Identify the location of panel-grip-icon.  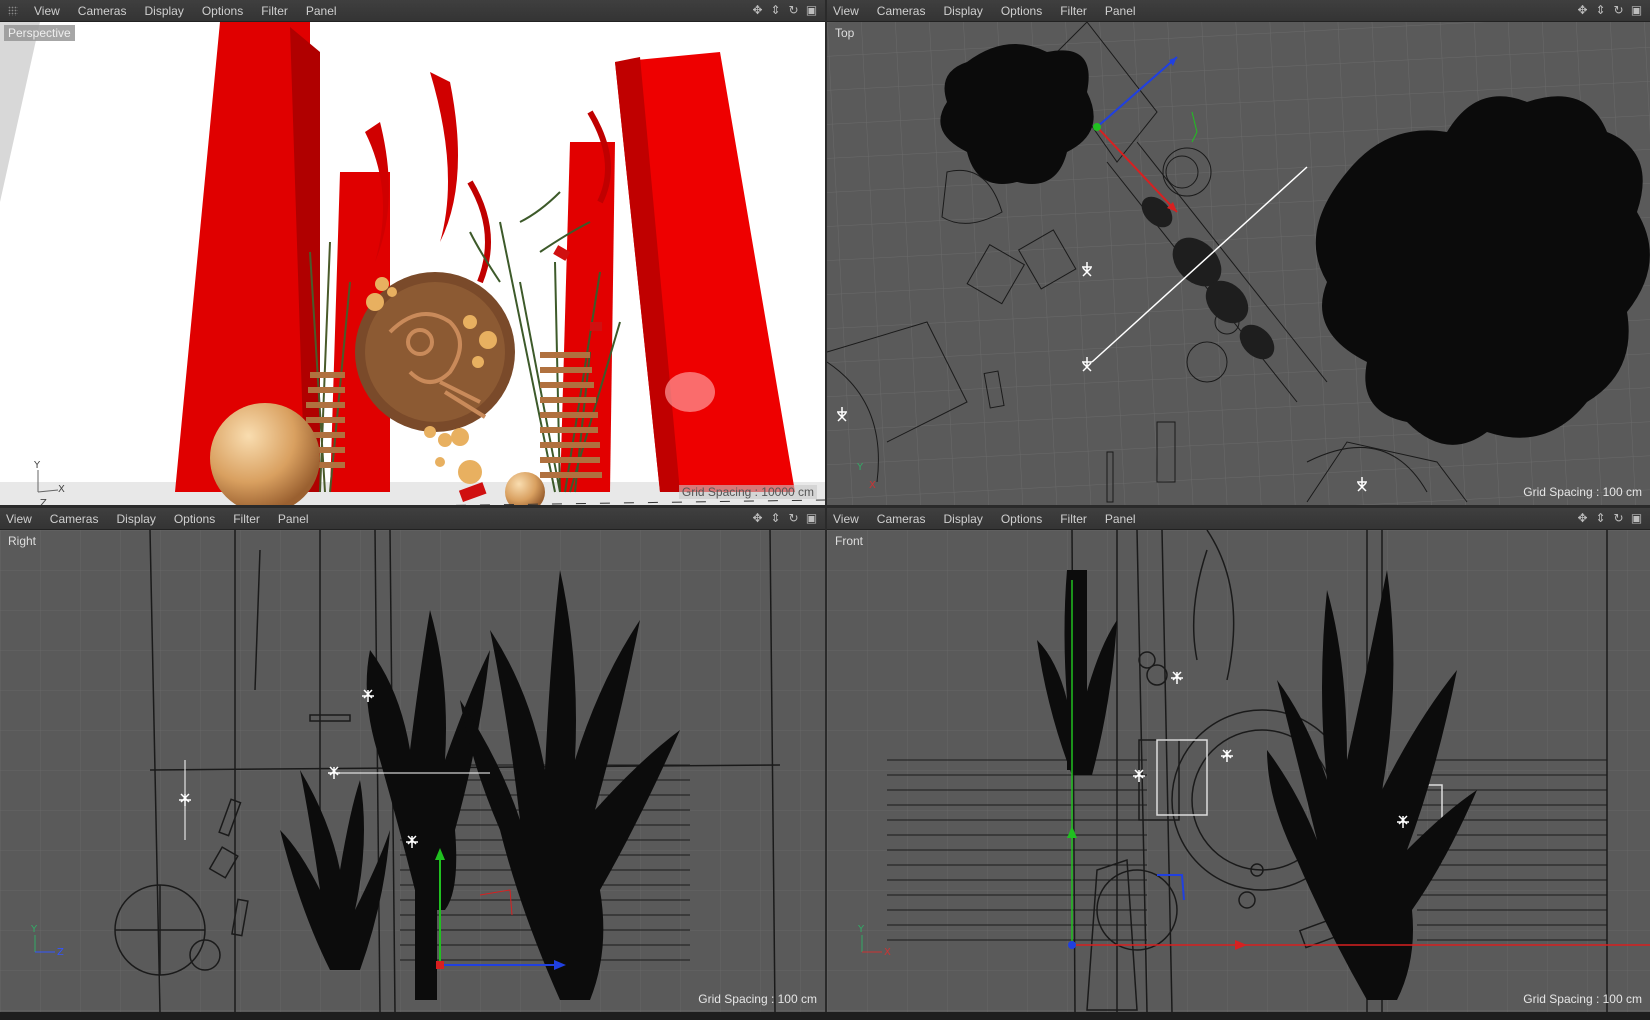
(13, 10).